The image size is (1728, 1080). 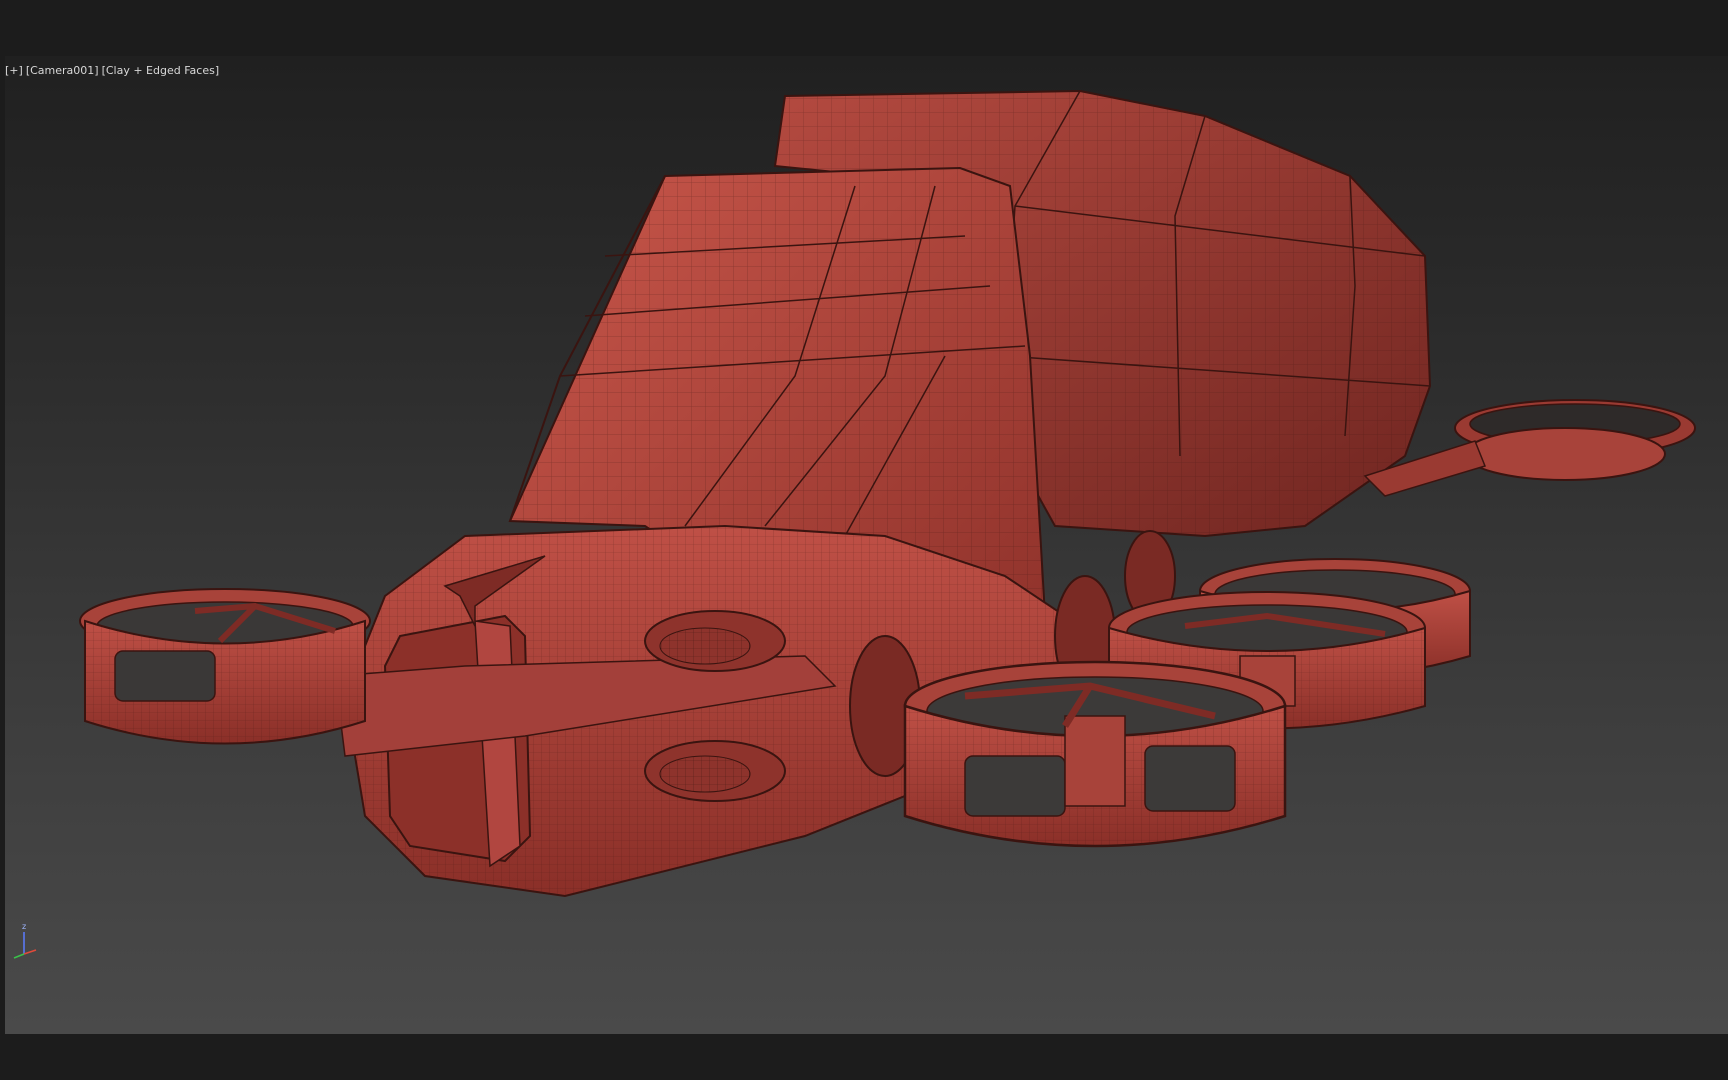 I want to click on rotor-front-left, so click(x=225, y=666).